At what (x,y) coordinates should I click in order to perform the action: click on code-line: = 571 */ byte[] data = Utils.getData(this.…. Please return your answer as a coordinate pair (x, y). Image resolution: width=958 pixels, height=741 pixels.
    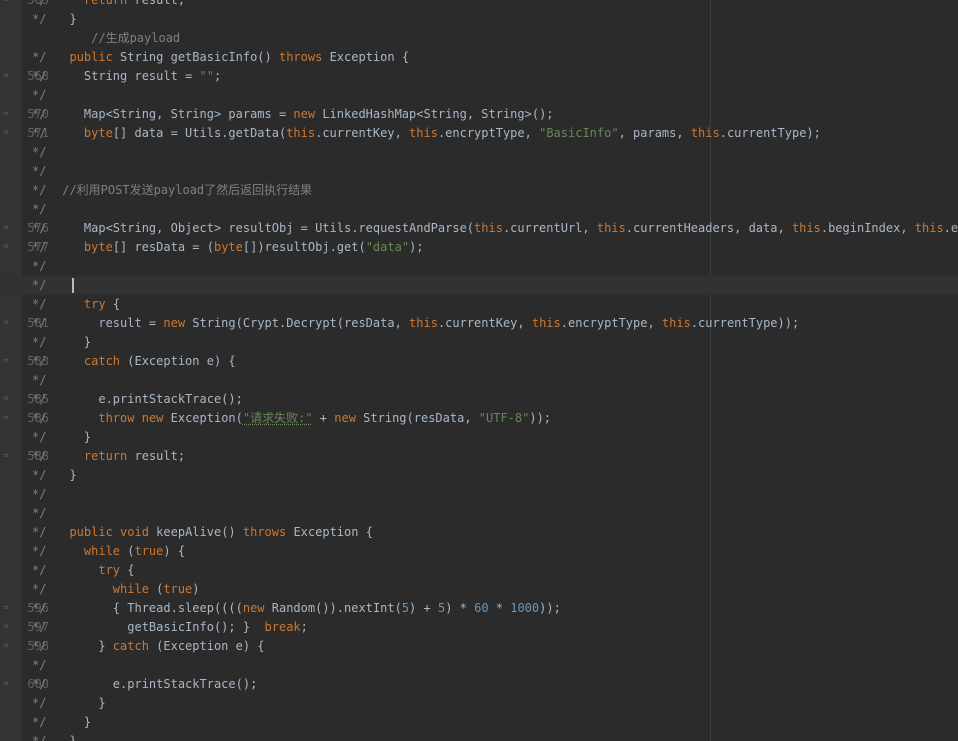
    Looking at the image, I should click on (479, 133).